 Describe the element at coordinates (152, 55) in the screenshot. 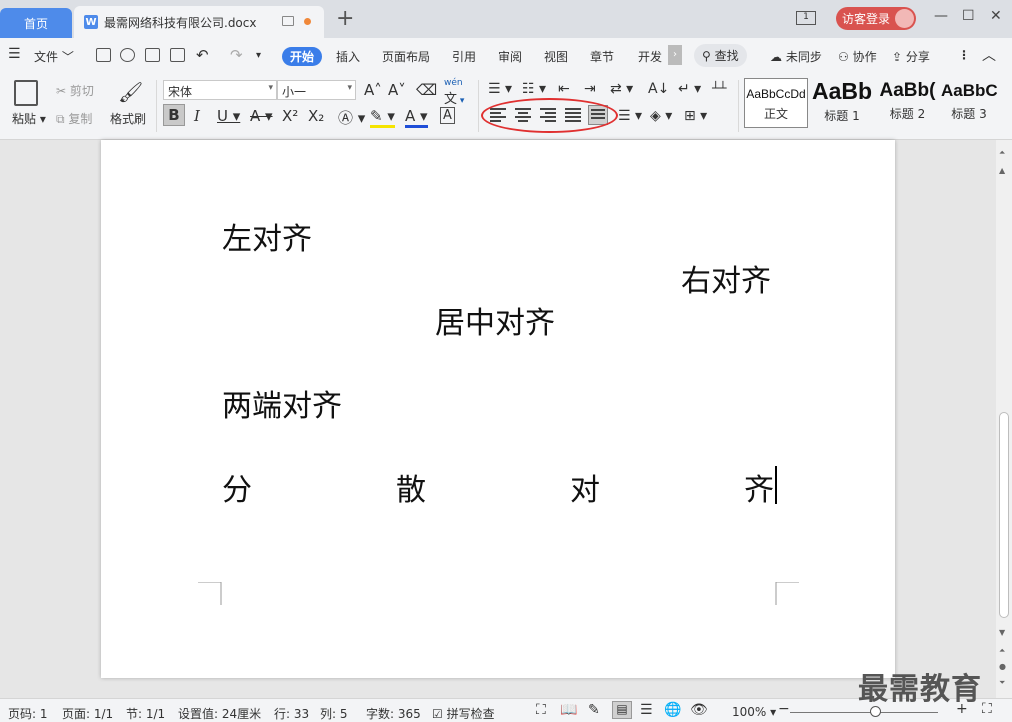

I see `print-icon` at that location.